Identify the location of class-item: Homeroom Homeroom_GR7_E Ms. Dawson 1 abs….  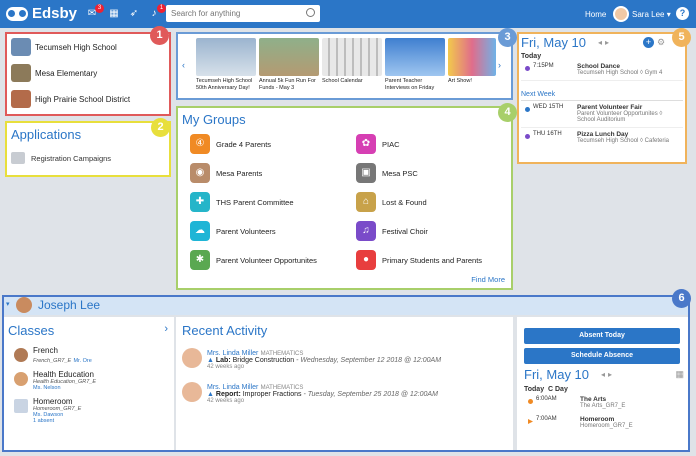
(88, 410).